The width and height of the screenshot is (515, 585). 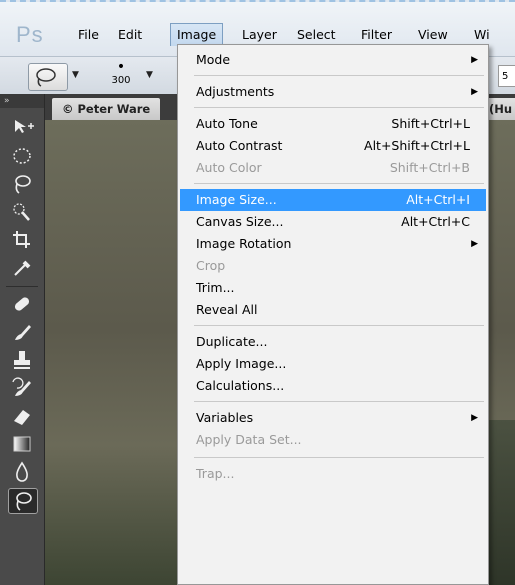 What do you see at coordinates (316, 35) in the screenshot?
I see `menu-select: Select` at bounding box center [316, 35].